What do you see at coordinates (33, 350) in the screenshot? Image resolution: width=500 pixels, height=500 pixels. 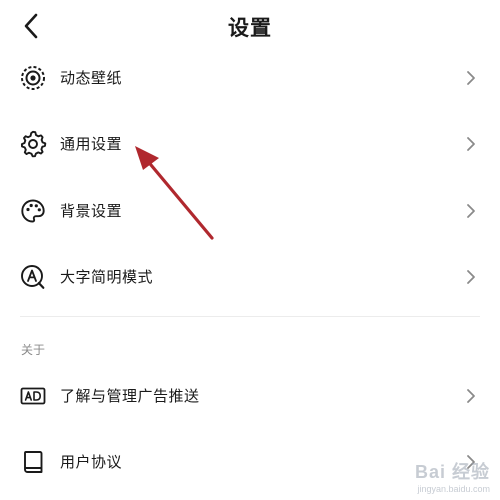 I see `section-title-about: 关于` at bounding box center [33, 350].